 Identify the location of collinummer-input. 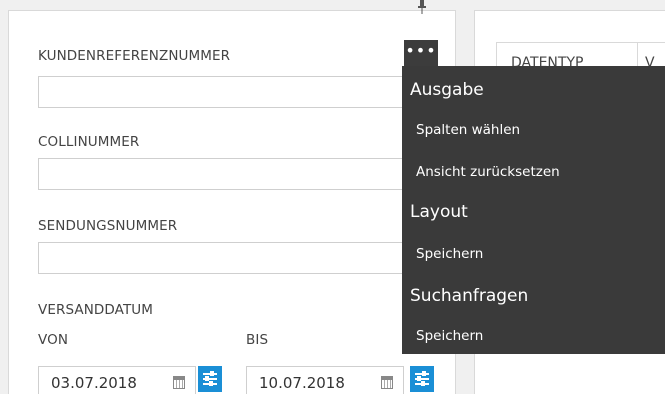
(238, 174).